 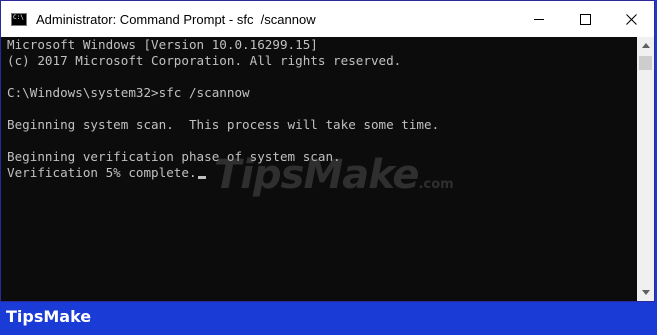 I want to click on scroll-down-button, so click(x=645, y=292).